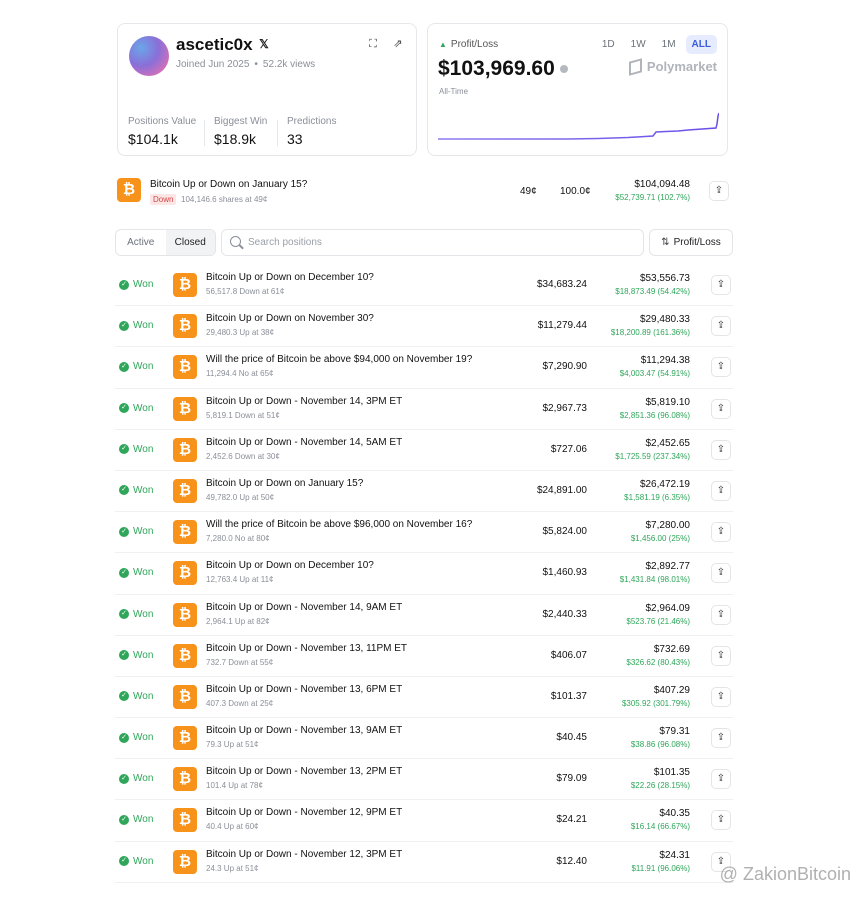  What do you see at coordinates (701, 44) in the screenshot?
I see `range-tab-all: ALL` at bounding box center [701, 44].